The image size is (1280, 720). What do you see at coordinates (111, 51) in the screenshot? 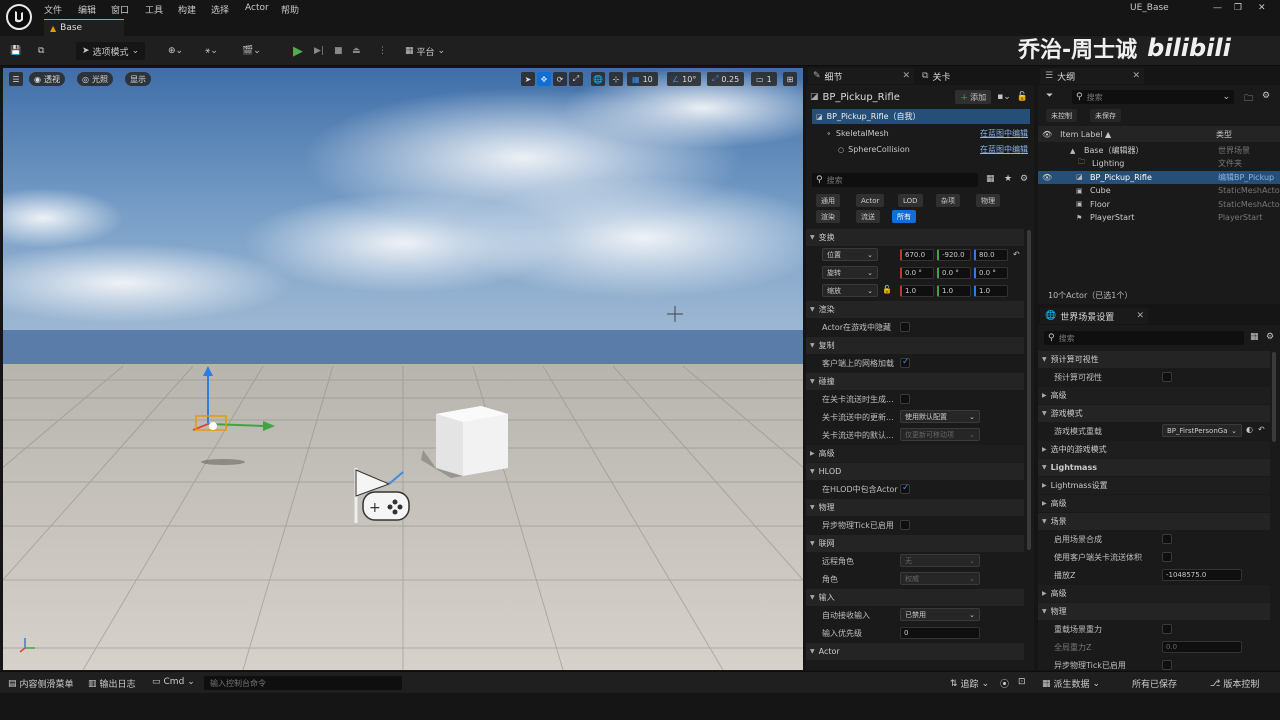
I see `mode-select-button: ➤ 选项模式 ⌄` at bounding box center [111, 51].